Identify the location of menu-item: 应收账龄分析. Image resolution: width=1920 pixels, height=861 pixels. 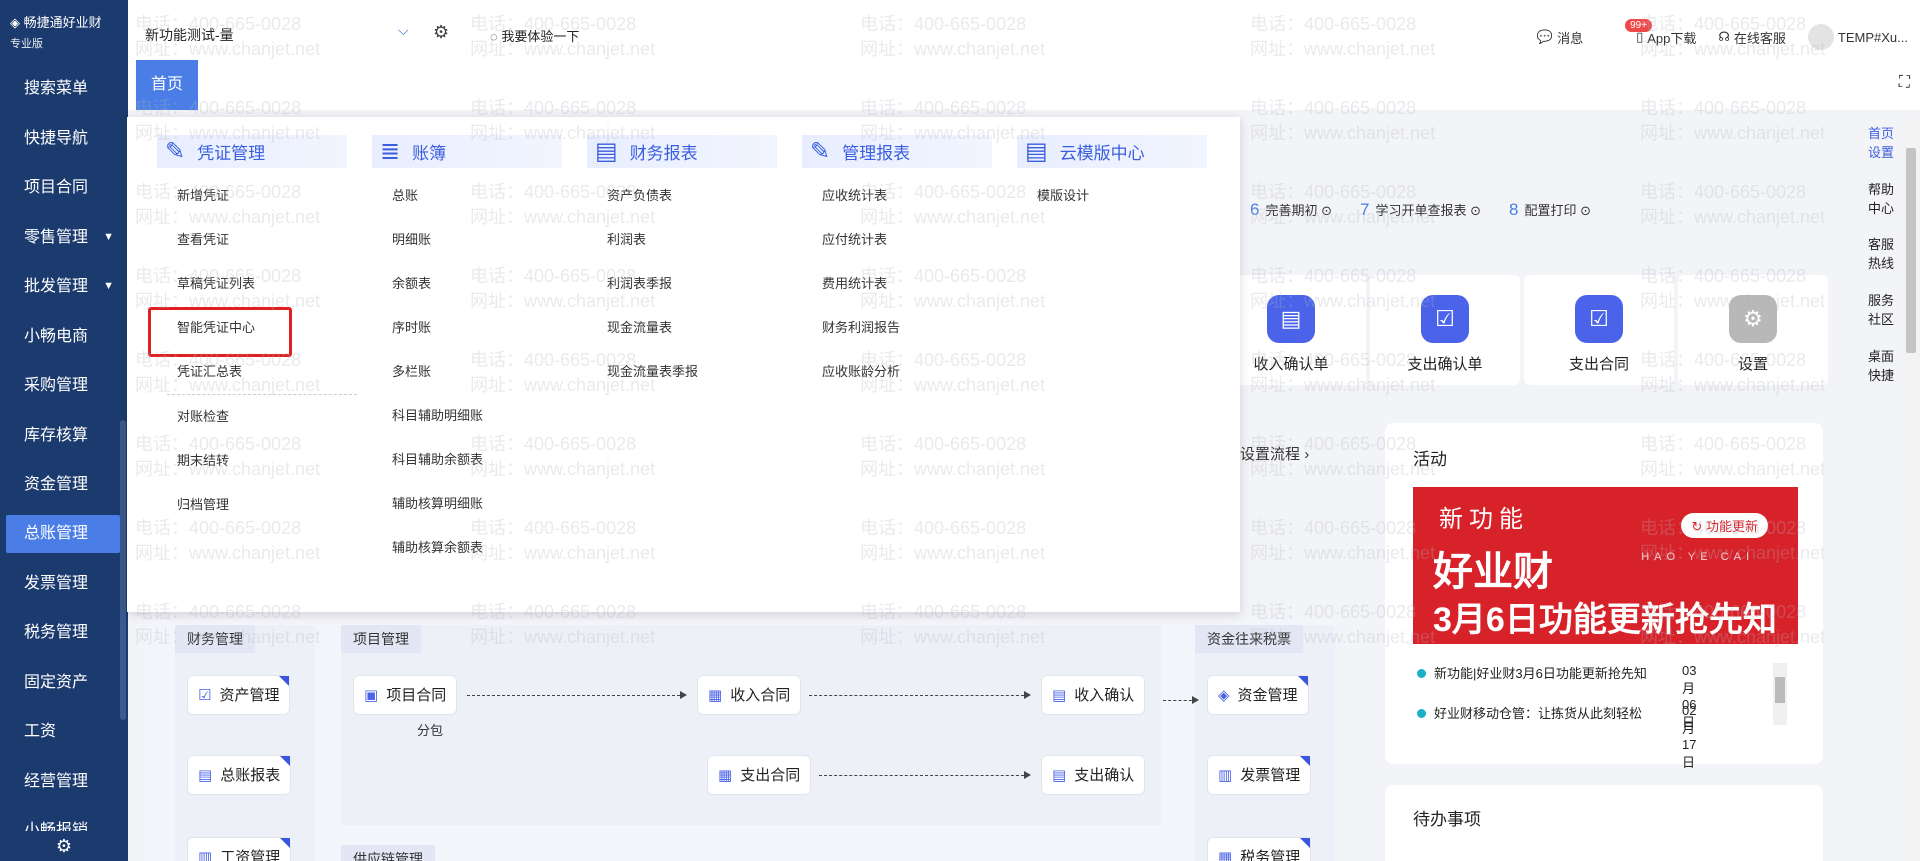
(897, 372).